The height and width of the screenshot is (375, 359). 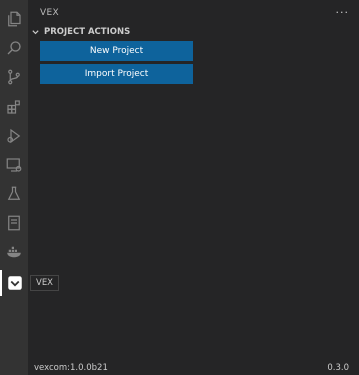 I want to click on section-title: PROJECT ACTIONS, so click(x=87, y=32).